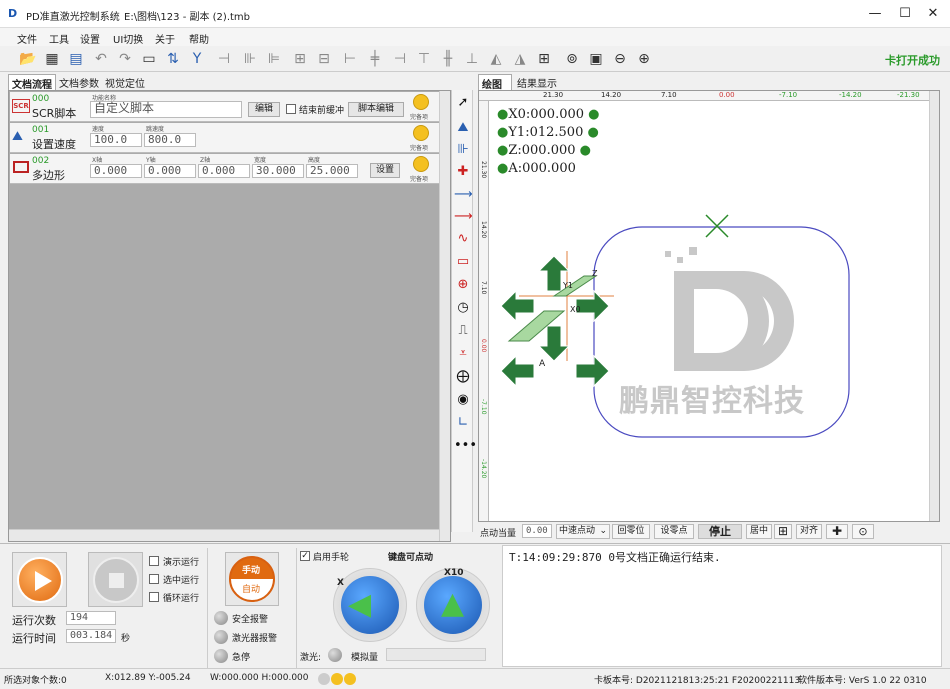 The image size is (950, 689). I want to click on document-icon: ▭, so click(149, 59).